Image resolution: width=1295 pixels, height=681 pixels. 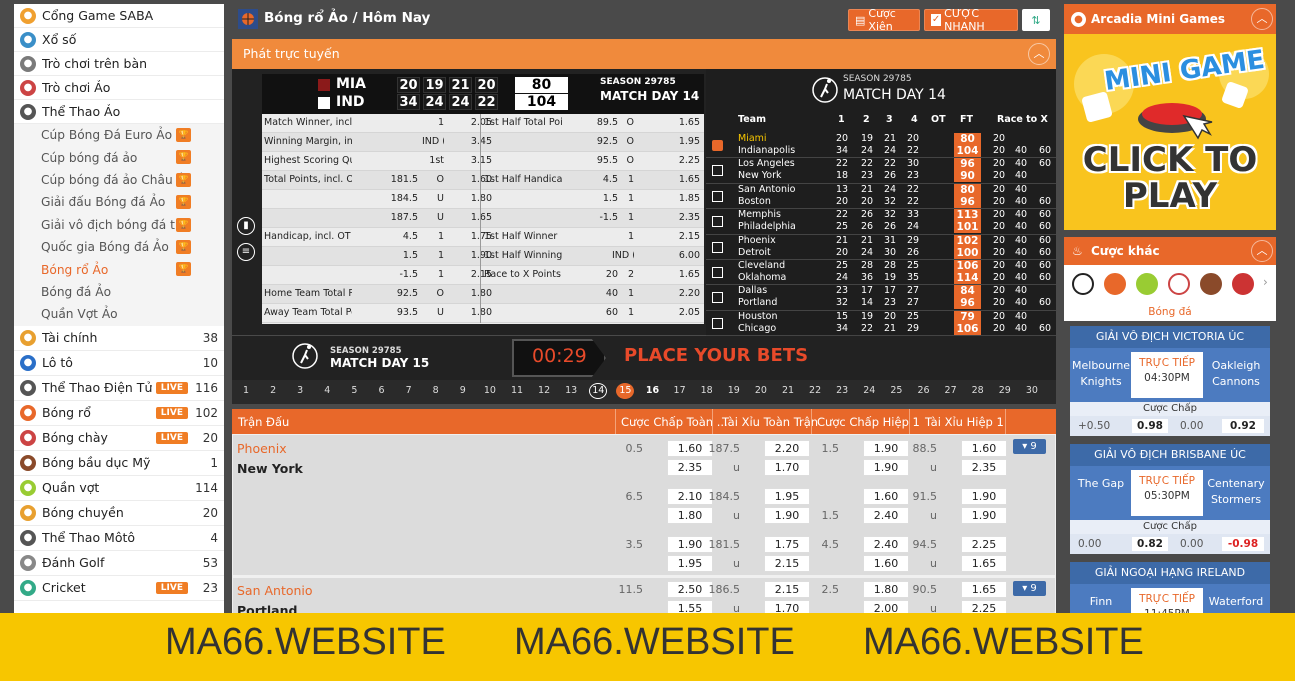 I want to click on cricket-ball-icon, so click(x=1243, y=284).